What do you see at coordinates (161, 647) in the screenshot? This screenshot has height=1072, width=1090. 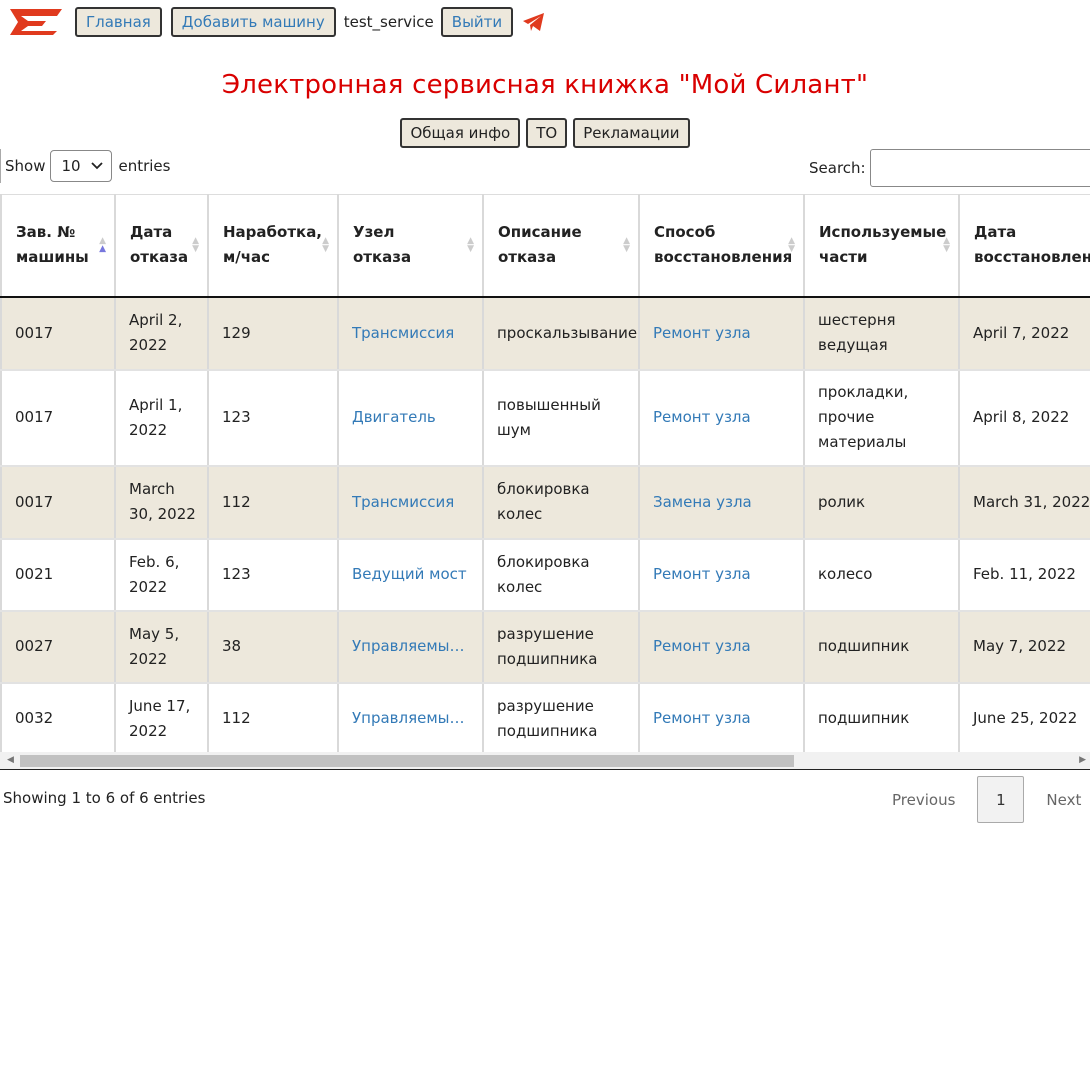 I see `cell-failure-date: May 5, 2022` at bounding box center [161, 647].